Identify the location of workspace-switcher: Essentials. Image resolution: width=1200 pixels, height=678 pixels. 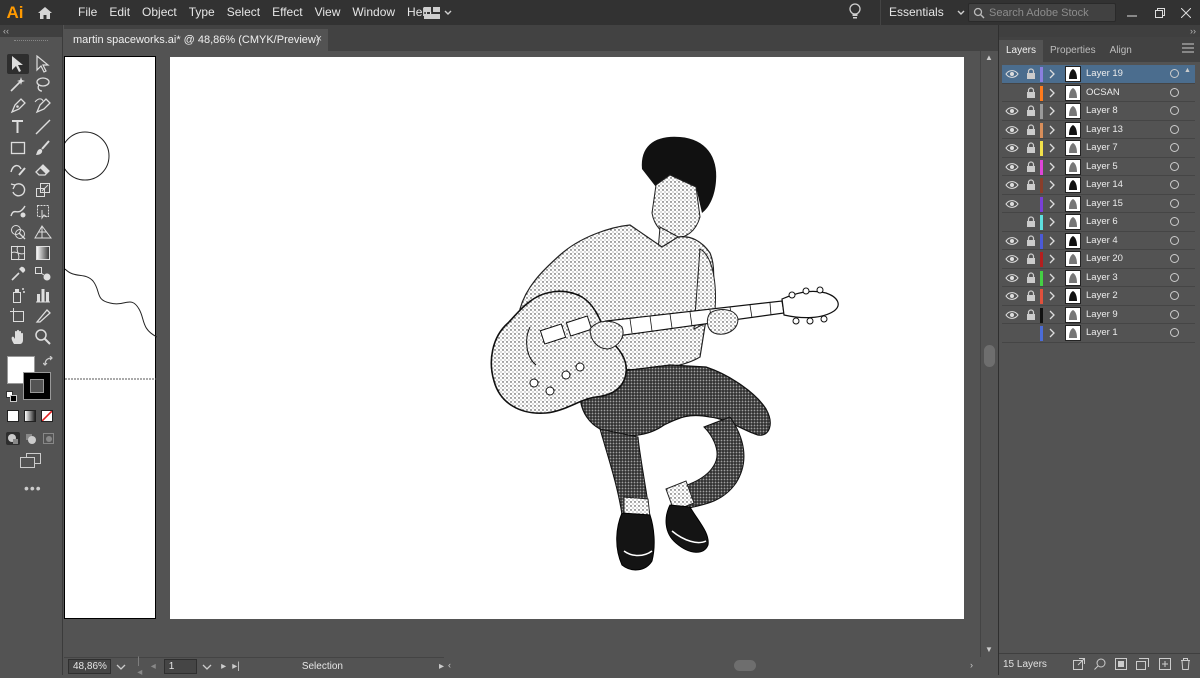
(926, 12).